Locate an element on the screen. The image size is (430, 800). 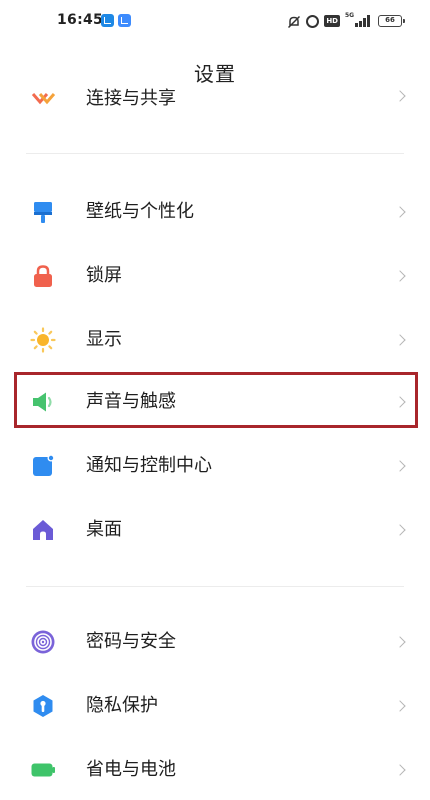
settings-item-label: 隐私保护 is located at coordinates (122, 705).